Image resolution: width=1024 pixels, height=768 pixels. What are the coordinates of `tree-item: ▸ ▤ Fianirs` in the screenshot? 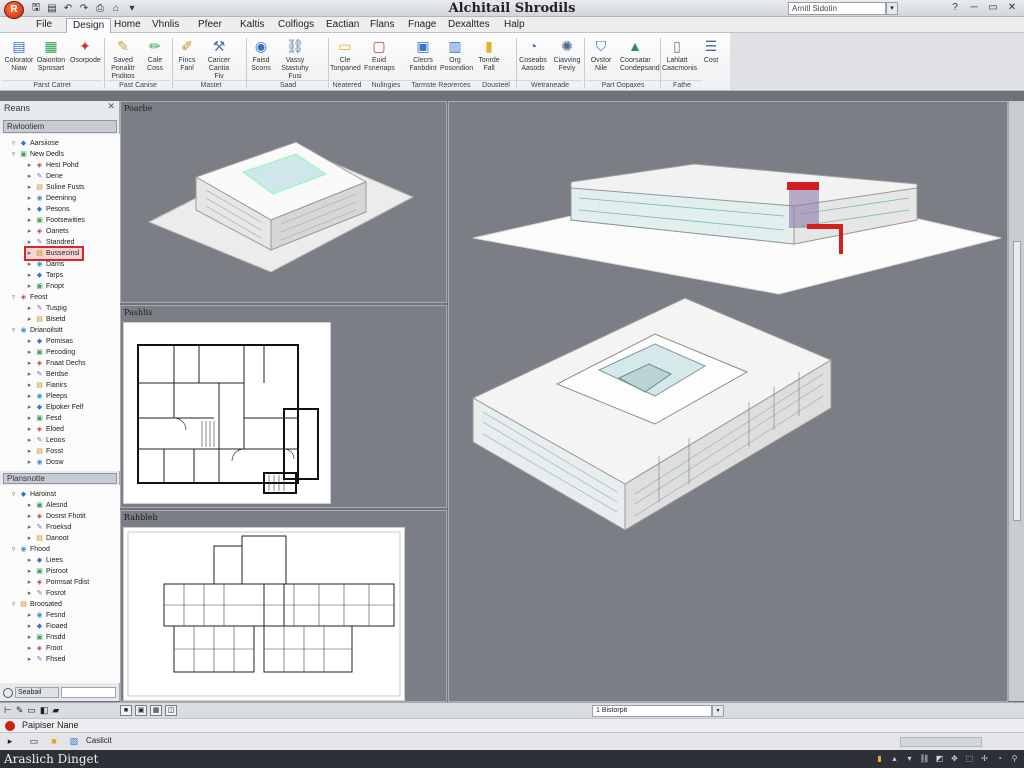 It's located at (46, 385).